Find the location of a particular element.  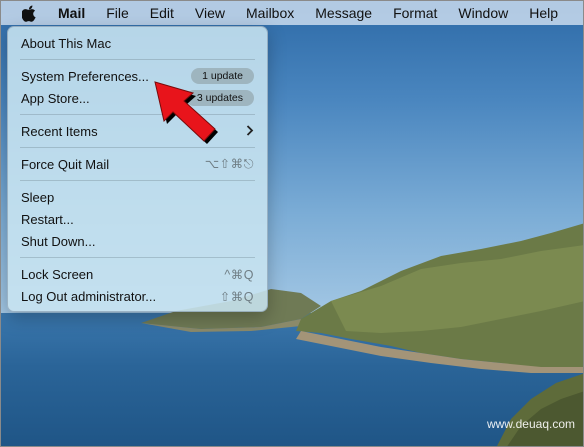

chevron-right-icon is located at coordinates (250, 131).